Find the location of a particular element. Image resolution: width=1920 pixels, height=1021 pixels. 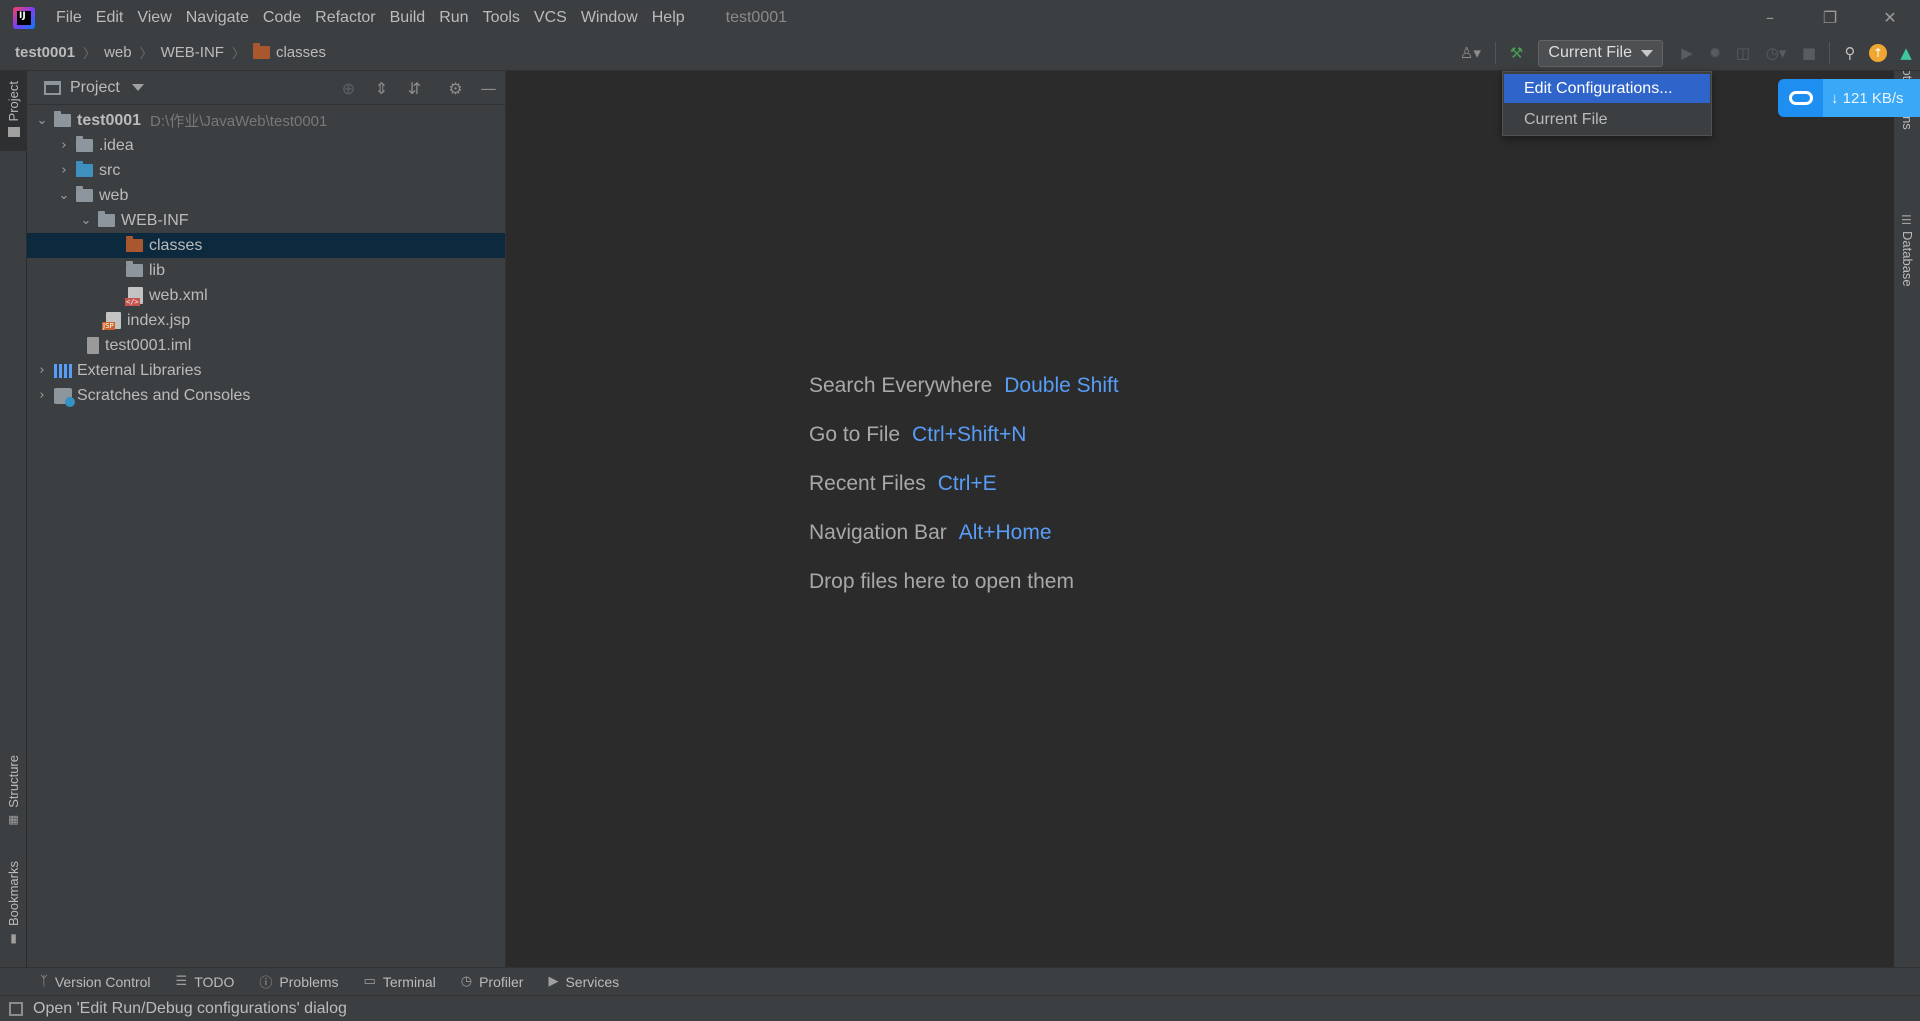

hide-panel-icon: — is located at coordinates (488, 88).